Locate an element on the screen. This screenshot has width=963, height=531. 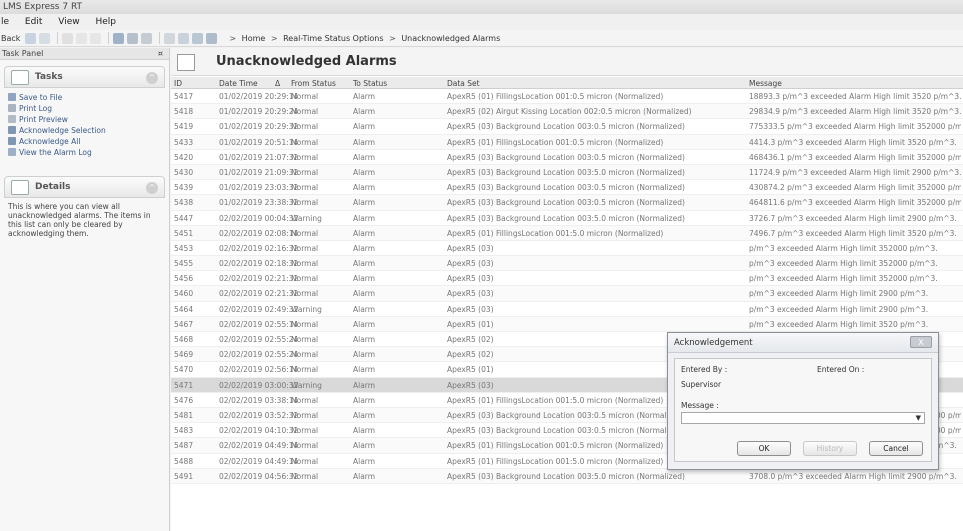
task-label: View the Alarm Log is located at coordinates (55, 152).